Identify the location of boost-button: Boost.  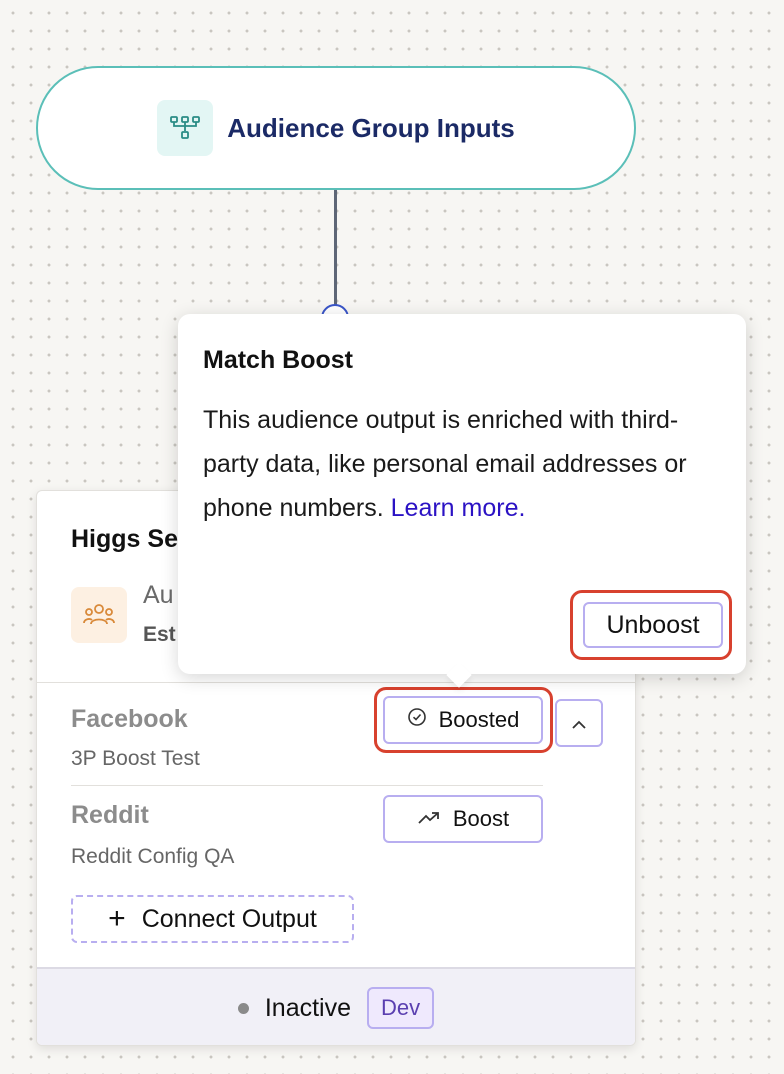
(463, 819).